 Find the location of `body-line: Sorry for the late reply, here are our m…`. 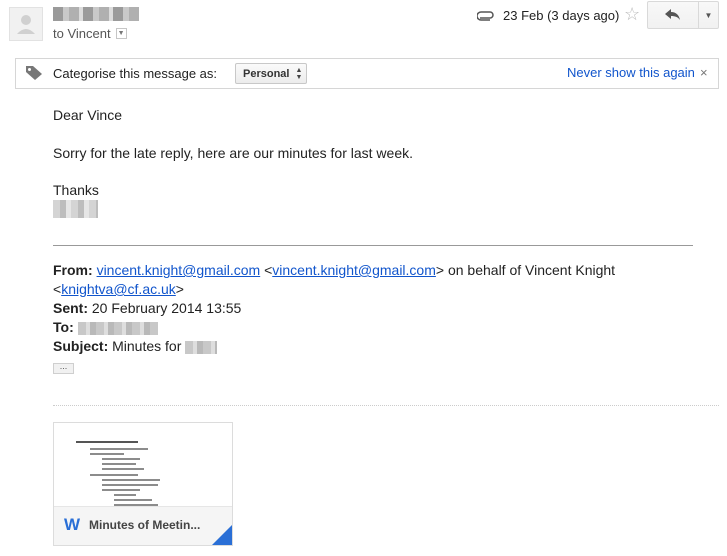

body-line: Sorry for the late reply, here are our m… is located at coordinates (233, 153).